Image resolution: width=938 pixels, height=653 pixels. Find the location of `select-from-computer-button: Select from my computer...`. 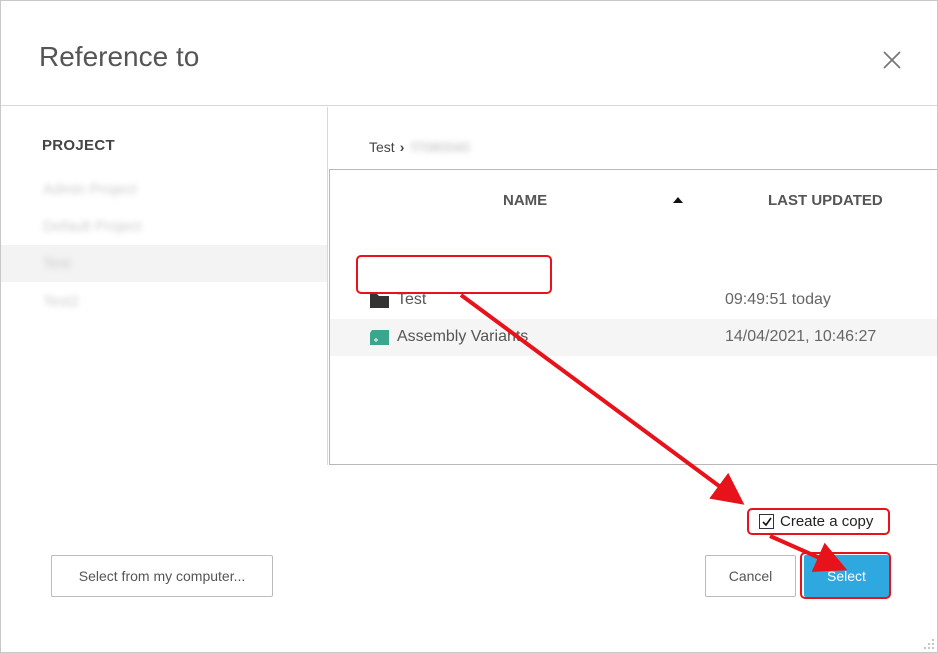

select-from-computer-button: Select from my computer... is located at coordinates (162, 576).